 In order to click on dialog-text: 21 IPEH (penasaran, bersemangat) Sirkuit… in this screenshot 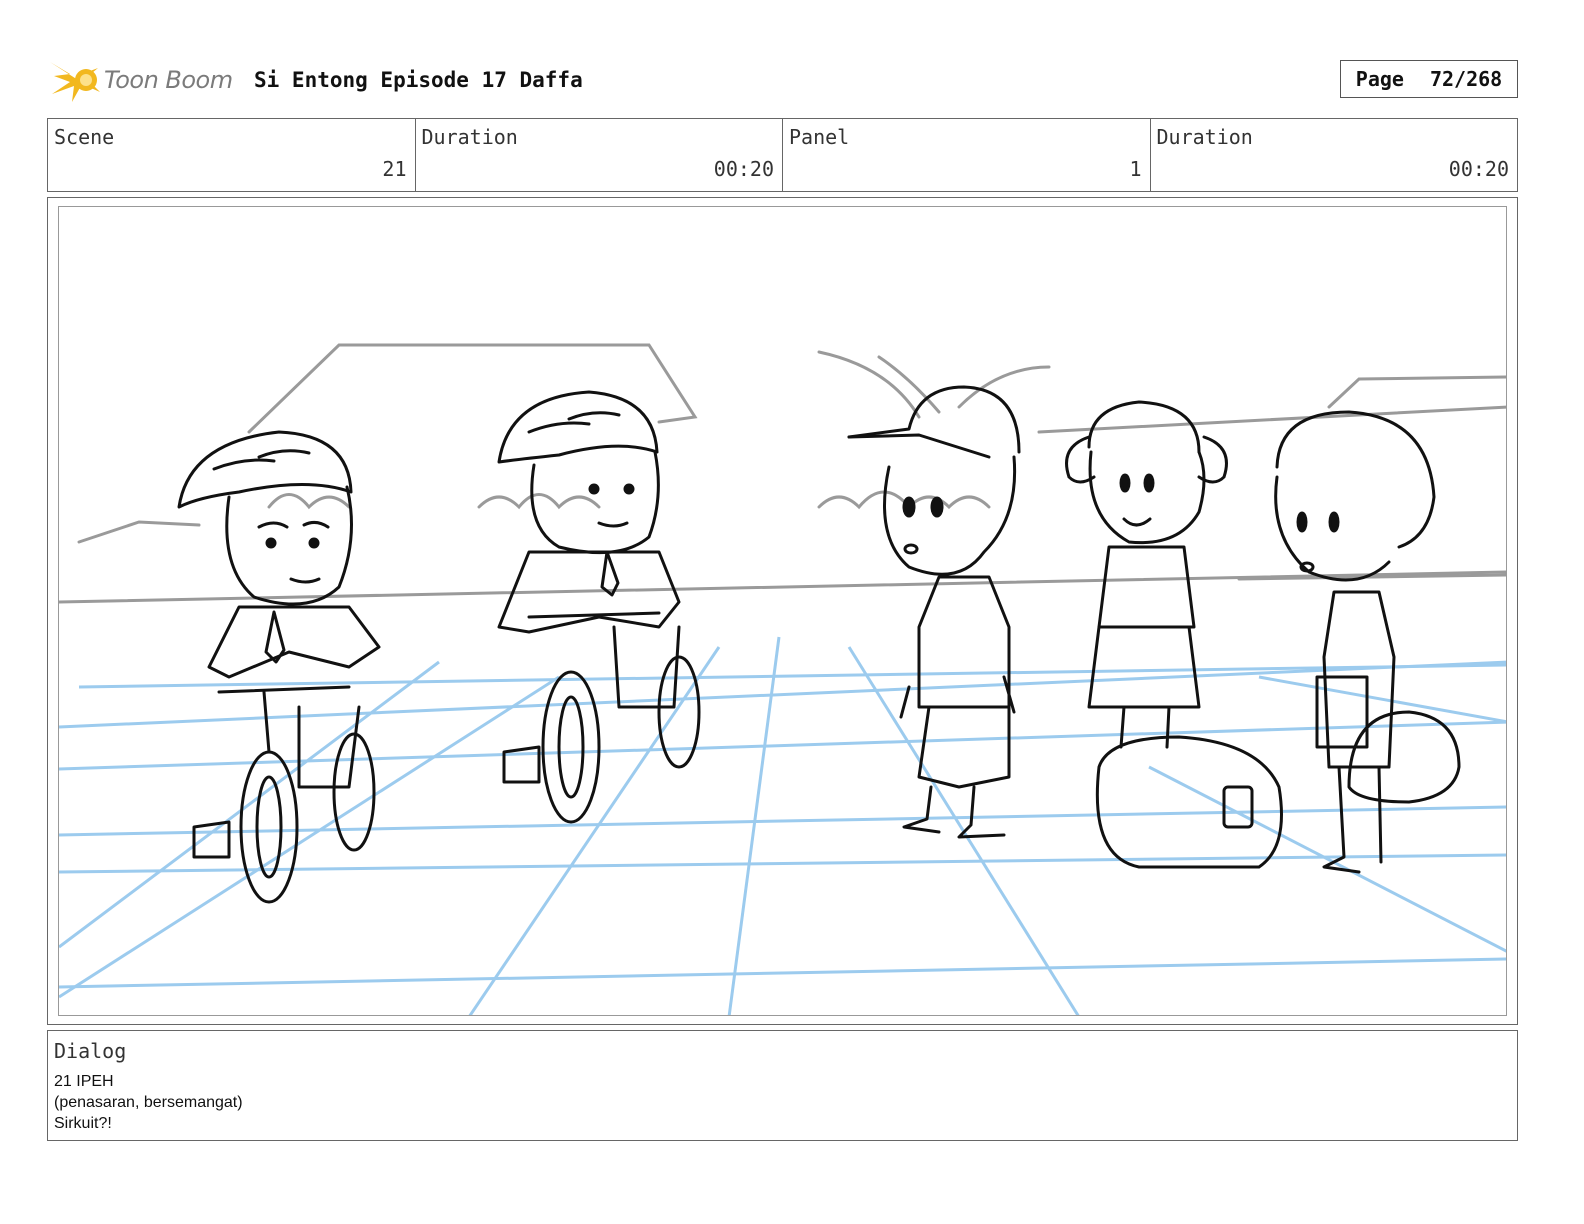, I will do `click(148, 1102)`.